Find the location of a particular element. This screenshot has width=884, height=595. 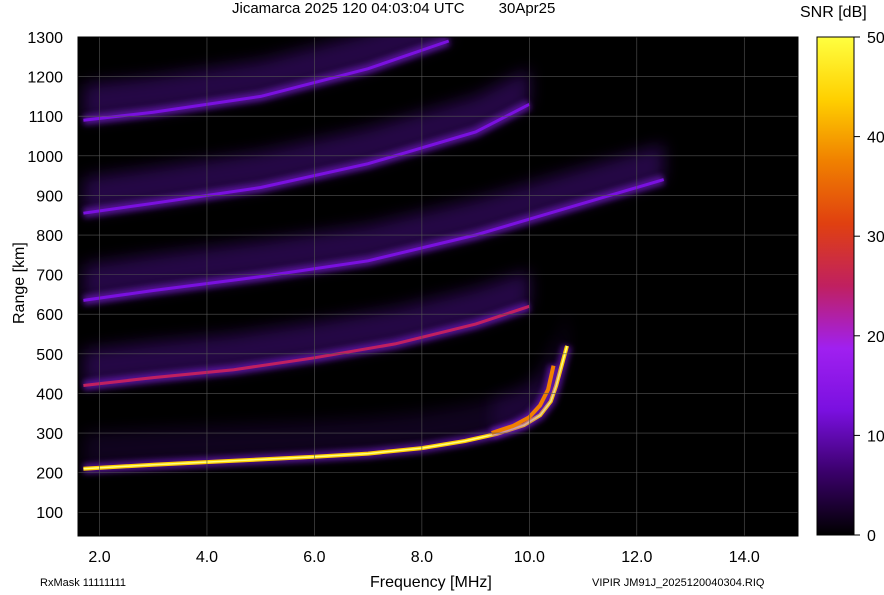

x-tick-label: 2.0 is located at coordinates (99, 557).